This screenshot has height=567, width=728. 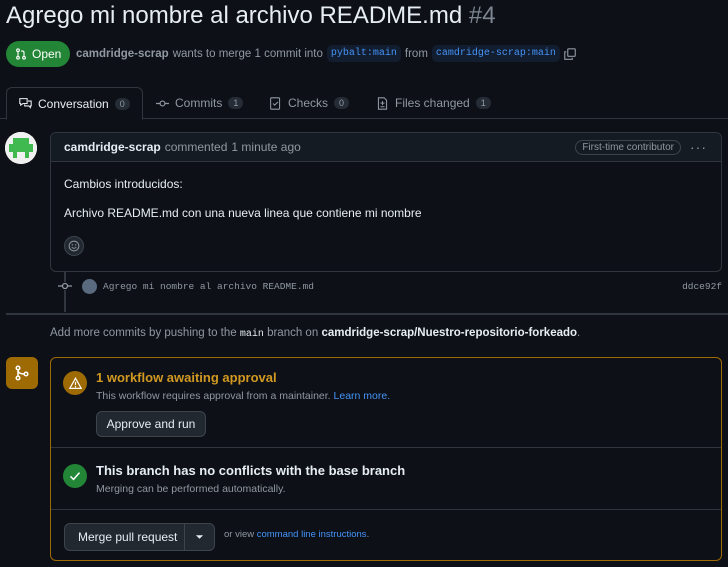 I want to click on tab-files-changed-label: Files changed, so click(x=432, y=103).